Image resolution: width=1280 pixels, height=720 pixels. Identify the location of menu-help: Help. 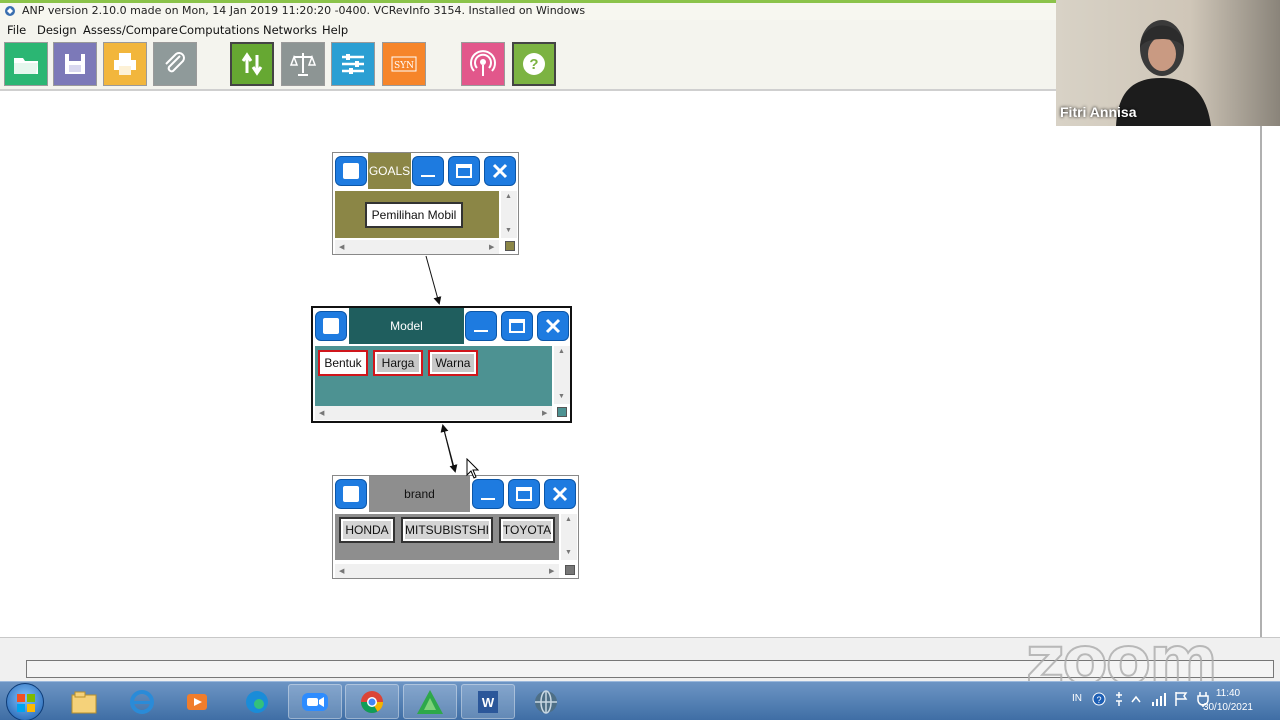
(335, 30).